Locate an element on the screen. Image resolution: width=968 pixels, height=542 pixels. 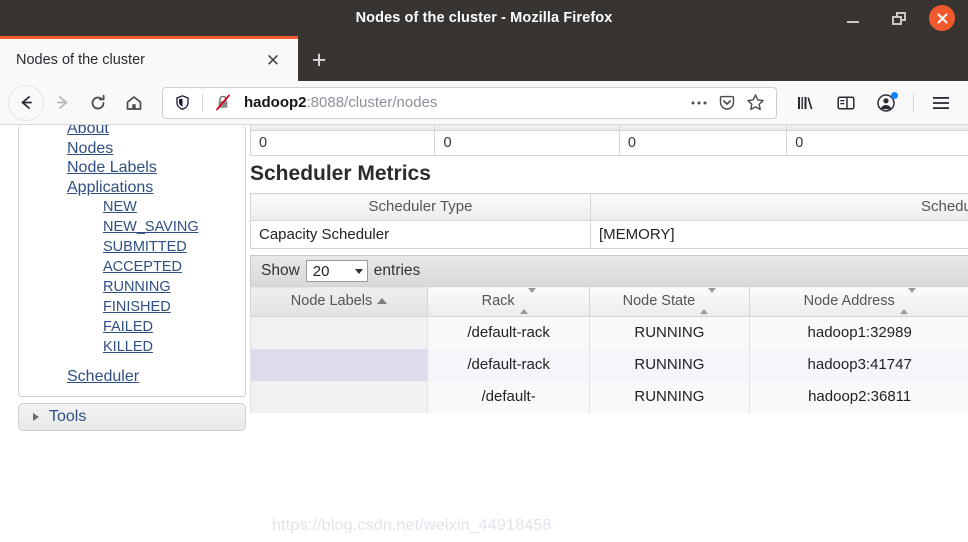
sidebar-item-node-labels: Node Labels is located at coordinates (152, 168).